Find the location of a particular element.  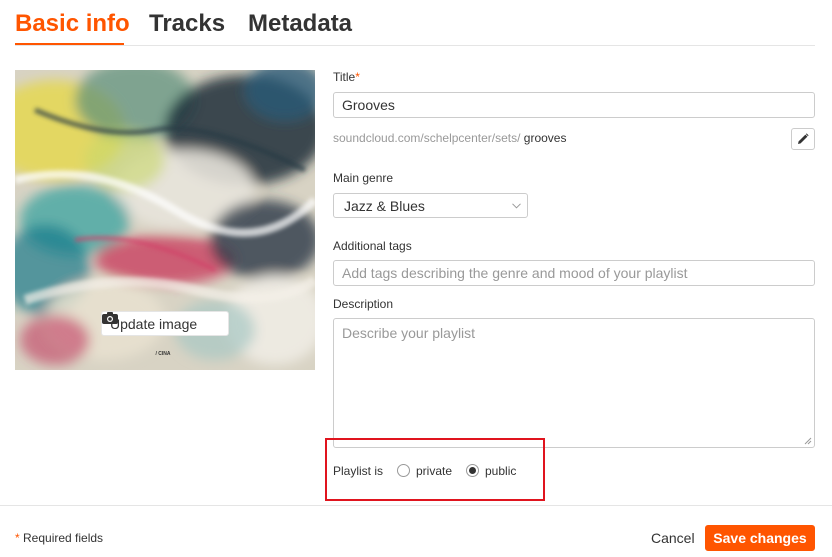

description-label: Description is located at coordinates (363, 304).